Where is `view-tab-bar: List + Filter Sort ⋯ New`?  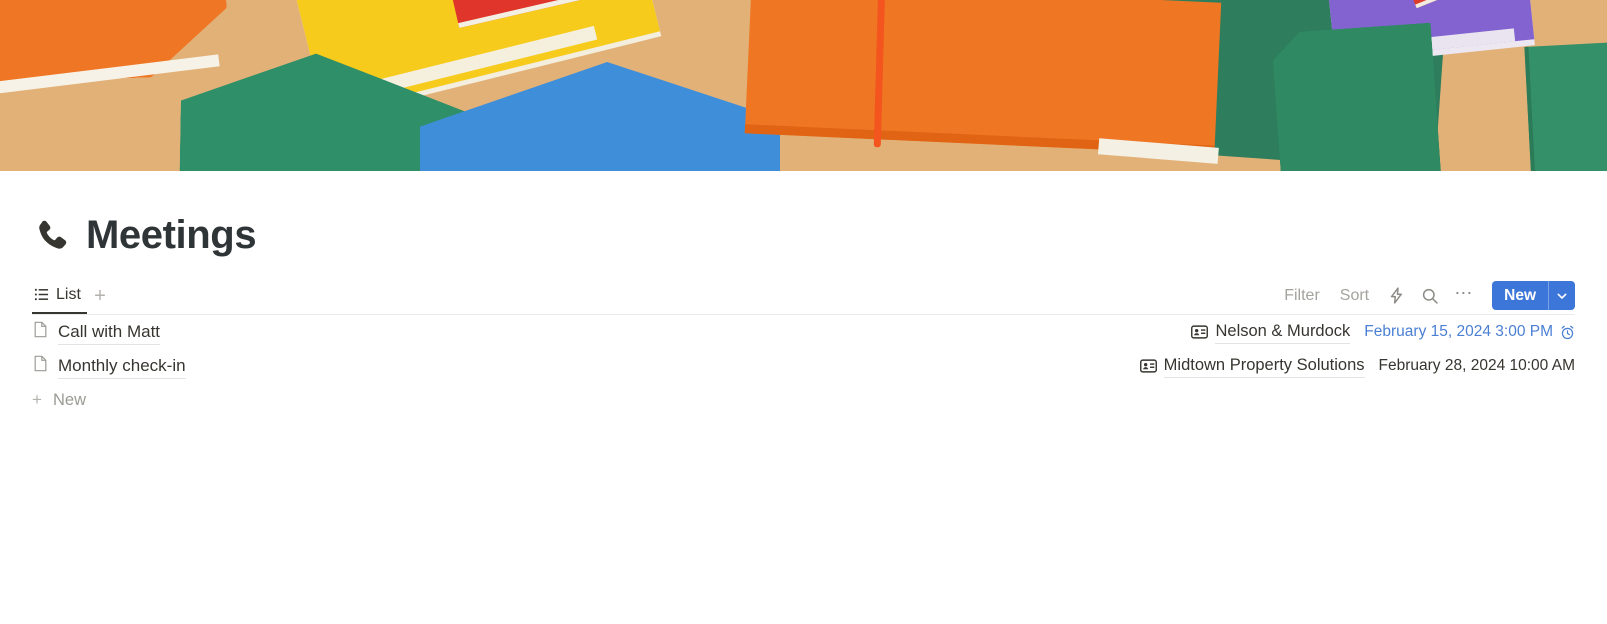
view-tab-bar: List + Filter Sort ⋯ New is located at coordinates (803, 296).